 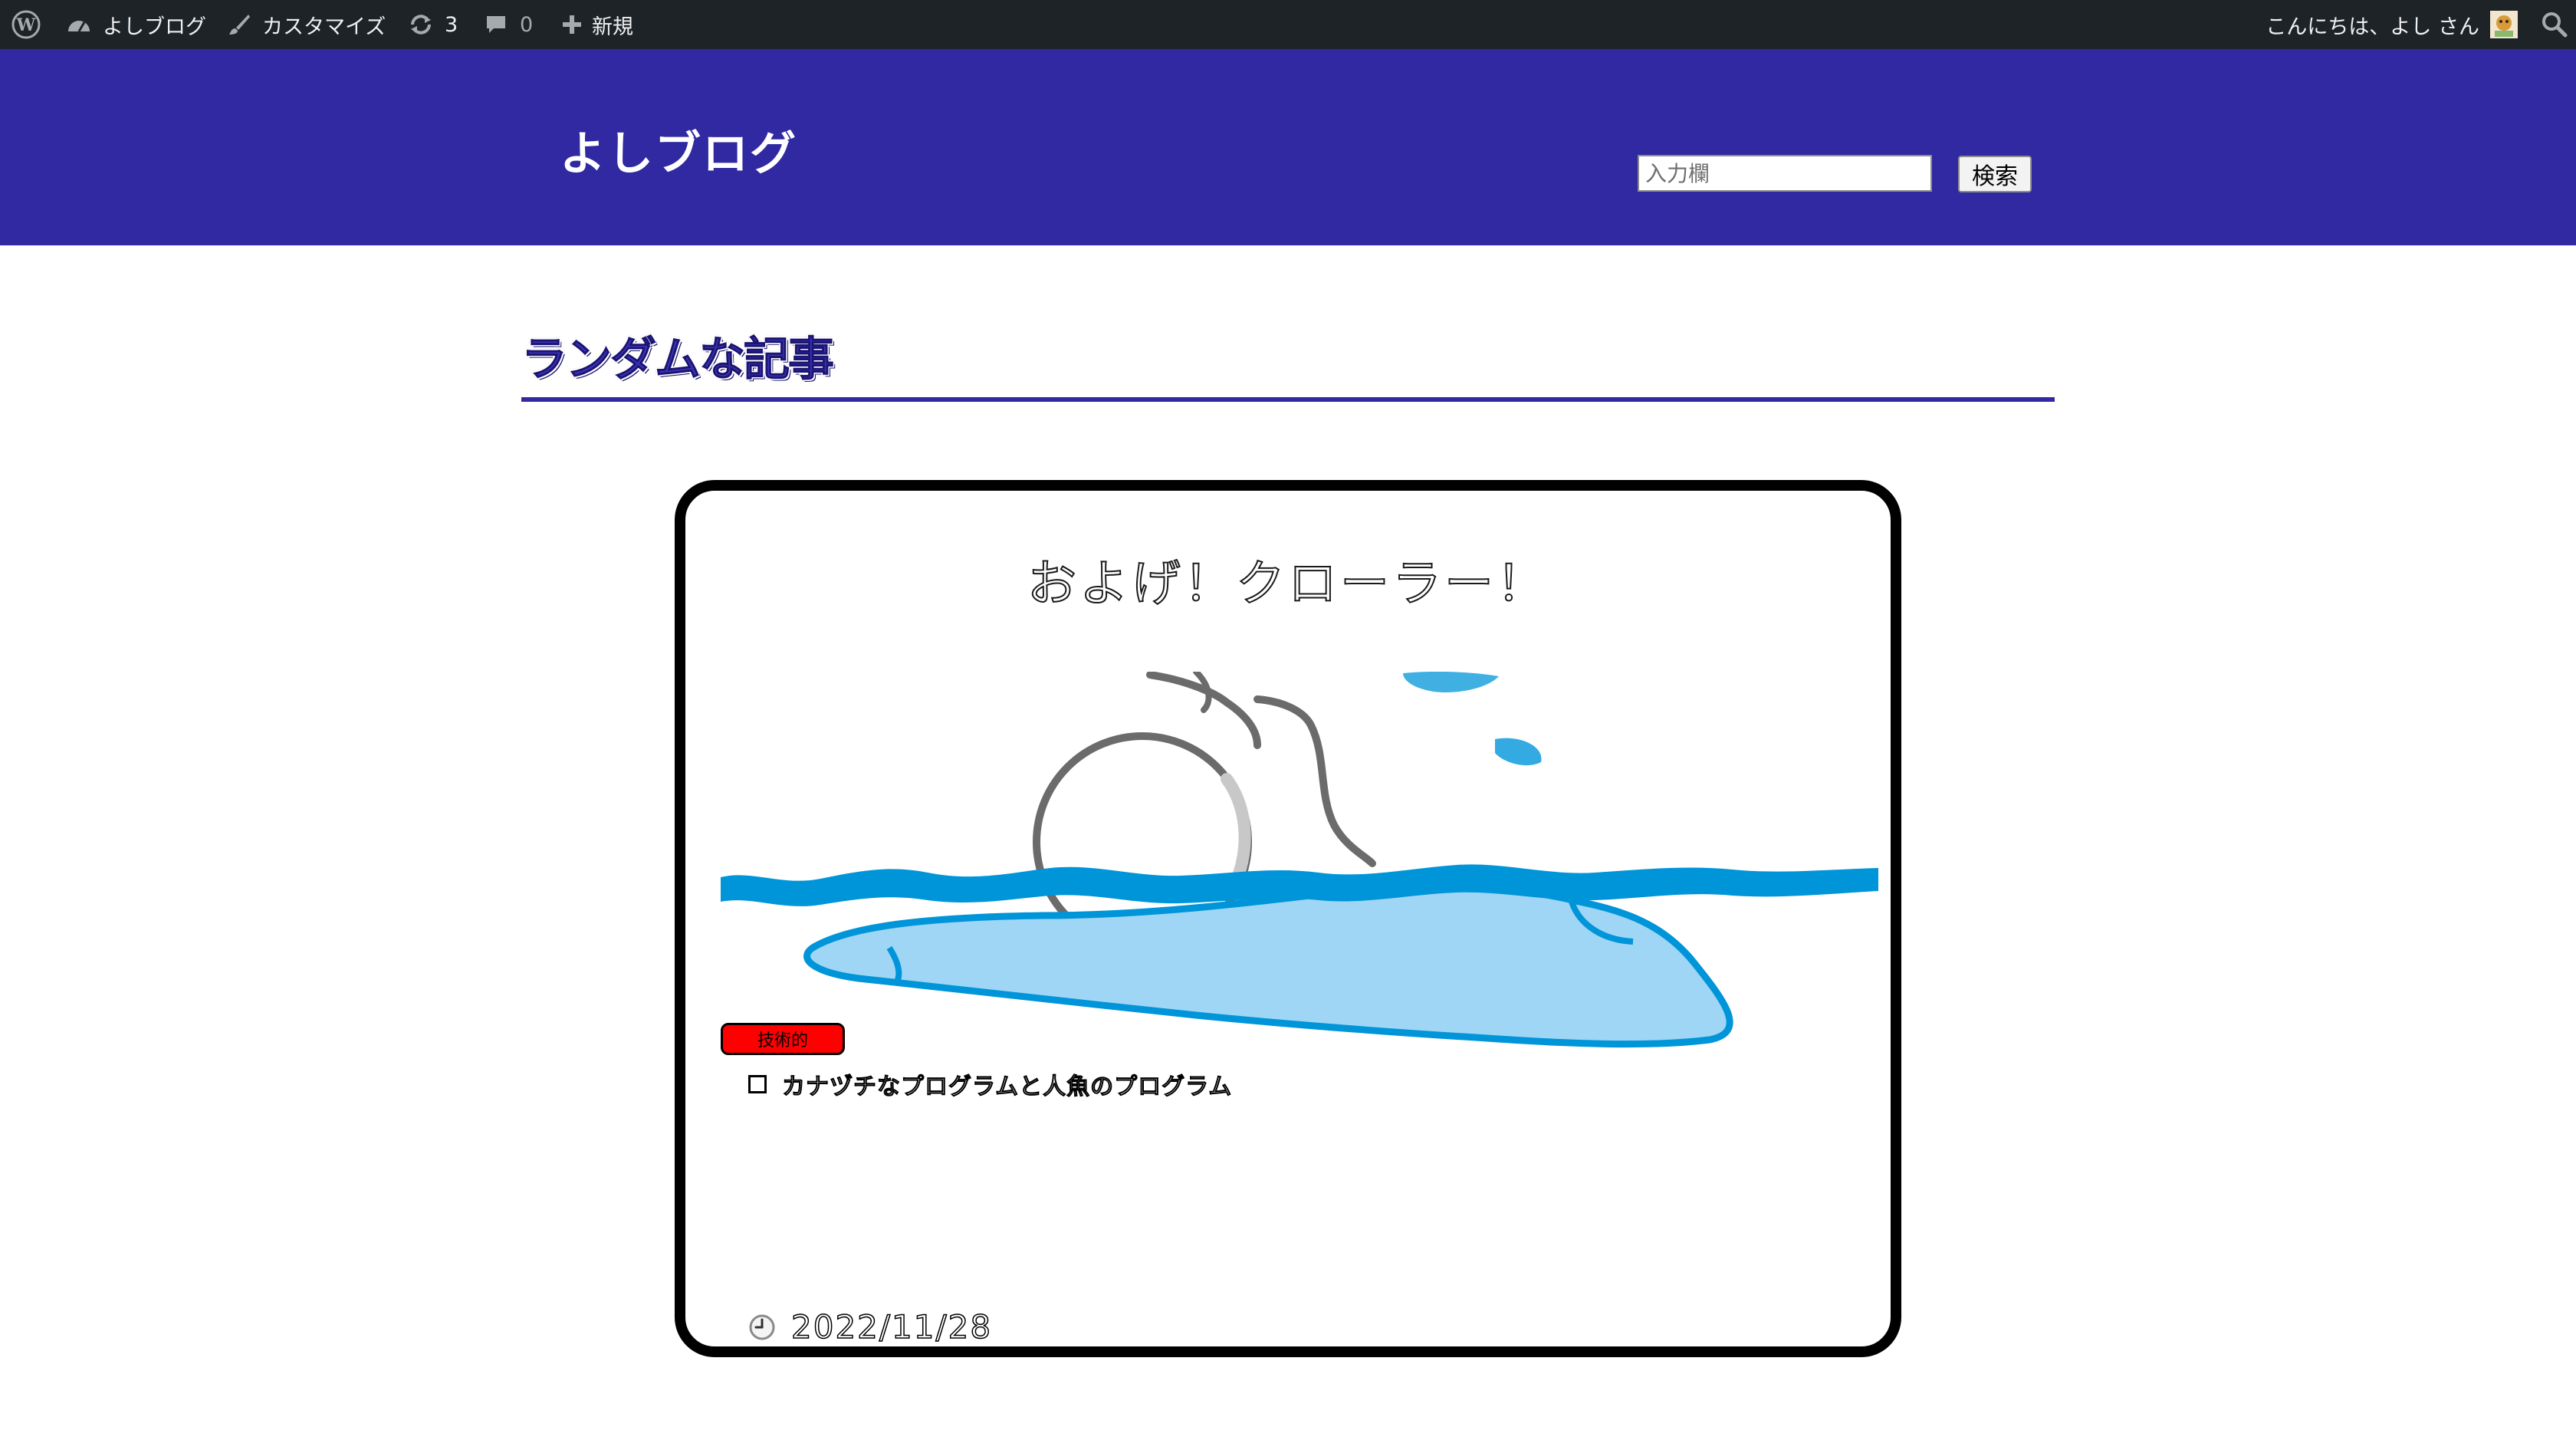 I want to click on related-post-link: カナヅチなプログラムと人魚のプログラム, so click(x=1007, y=1084).